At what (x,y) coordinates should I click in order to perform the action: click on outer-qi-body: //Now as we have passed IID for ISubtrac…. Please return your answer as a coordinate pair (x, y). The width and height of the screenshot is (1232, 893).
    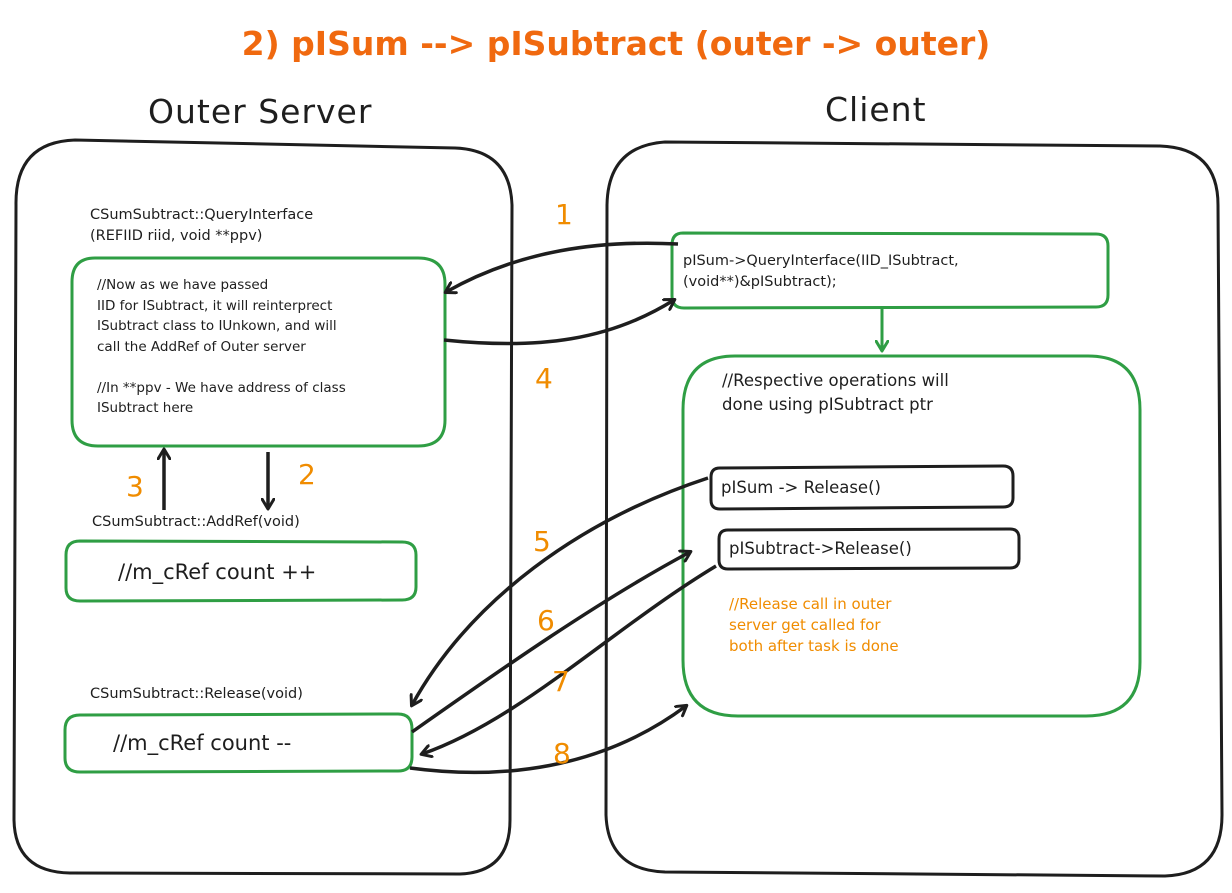
    Looking at the image, I should click on (221, 346).